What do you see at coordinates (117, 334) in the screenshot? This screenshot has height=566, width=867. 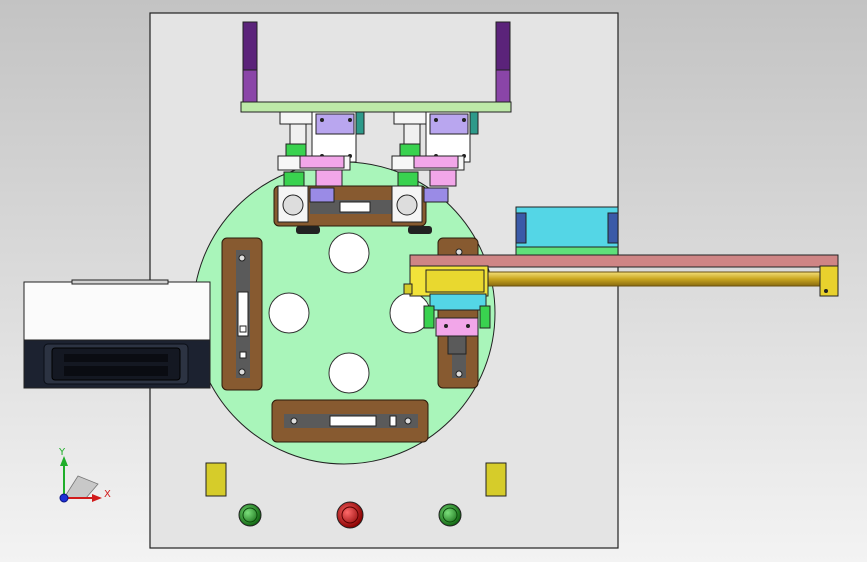 I see `feeder-unit` at bounding box center [117, 334].